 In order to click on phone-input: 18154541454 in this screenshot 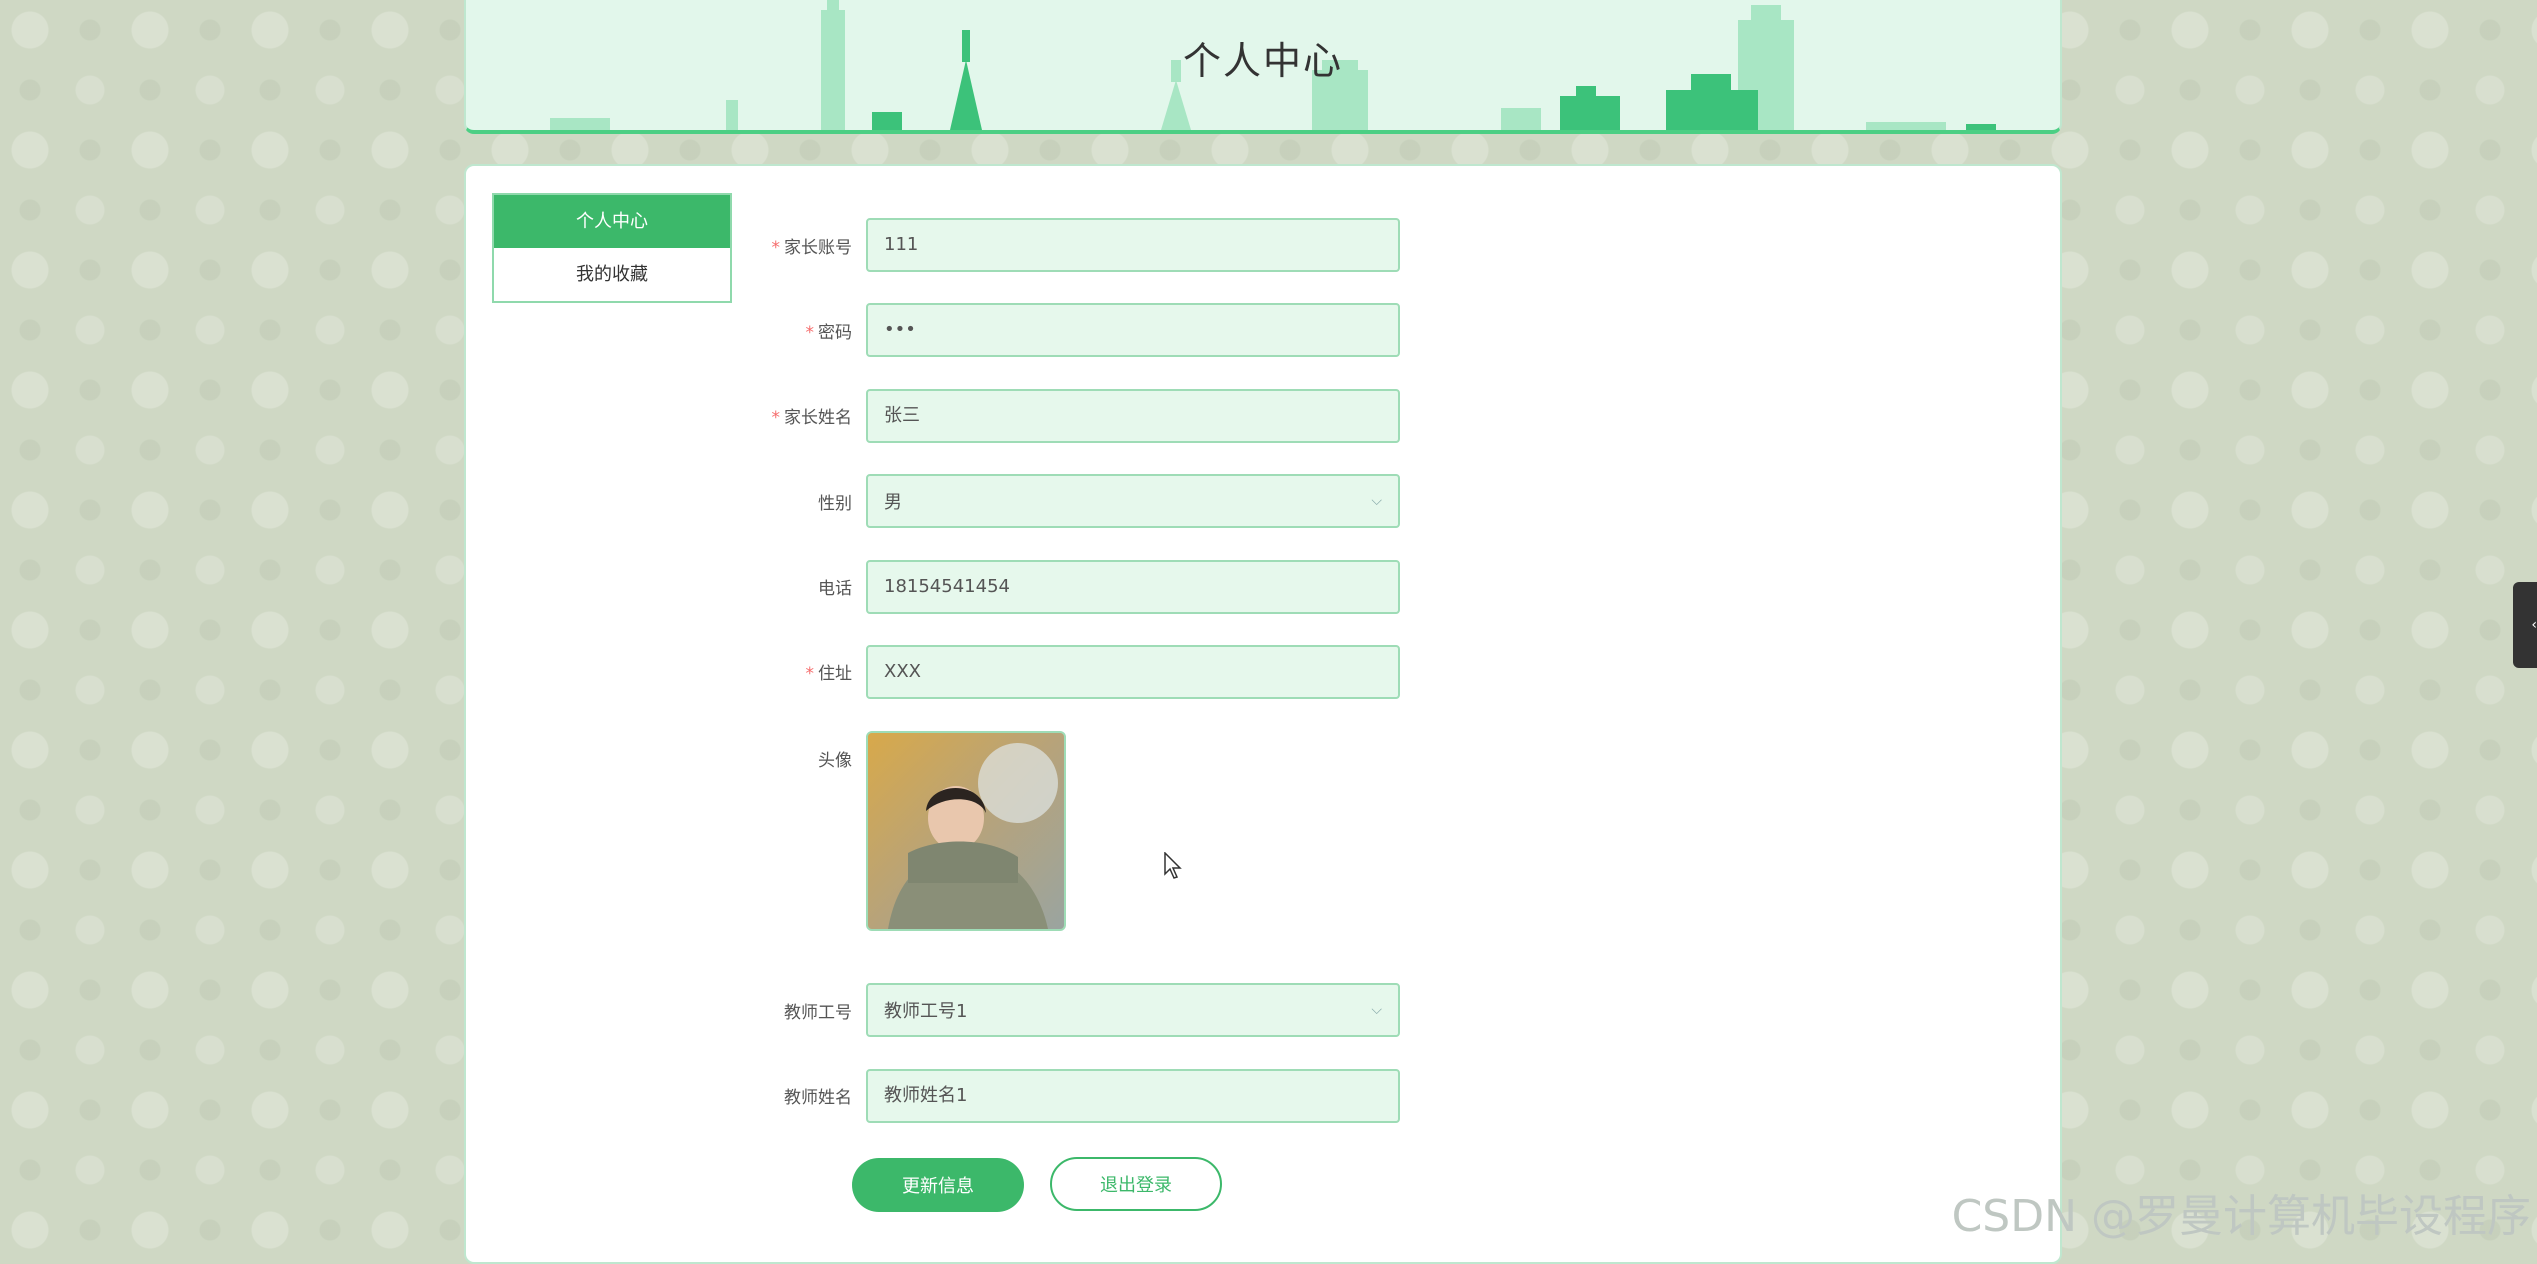, I will do `click(1133, 587)`.